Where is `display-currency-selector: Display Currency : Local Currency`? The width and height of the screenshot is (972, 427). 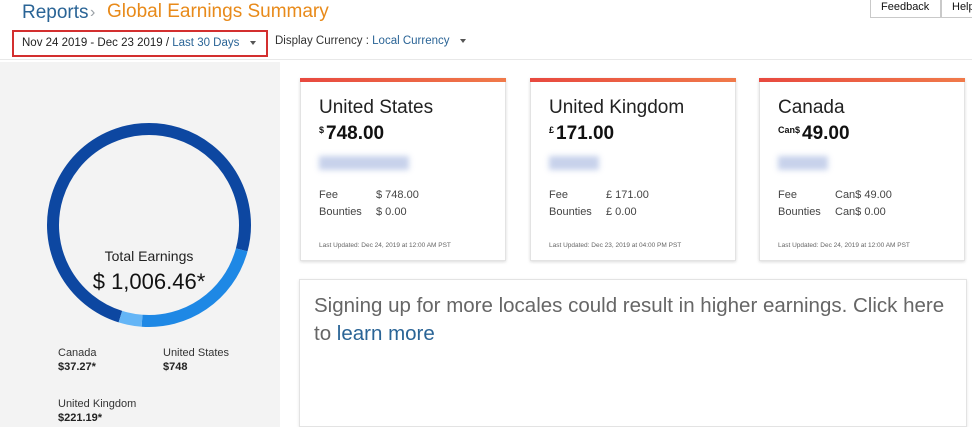 display-currency-selector: Display Currency : Local Currency is located at coordinates (370, 41).